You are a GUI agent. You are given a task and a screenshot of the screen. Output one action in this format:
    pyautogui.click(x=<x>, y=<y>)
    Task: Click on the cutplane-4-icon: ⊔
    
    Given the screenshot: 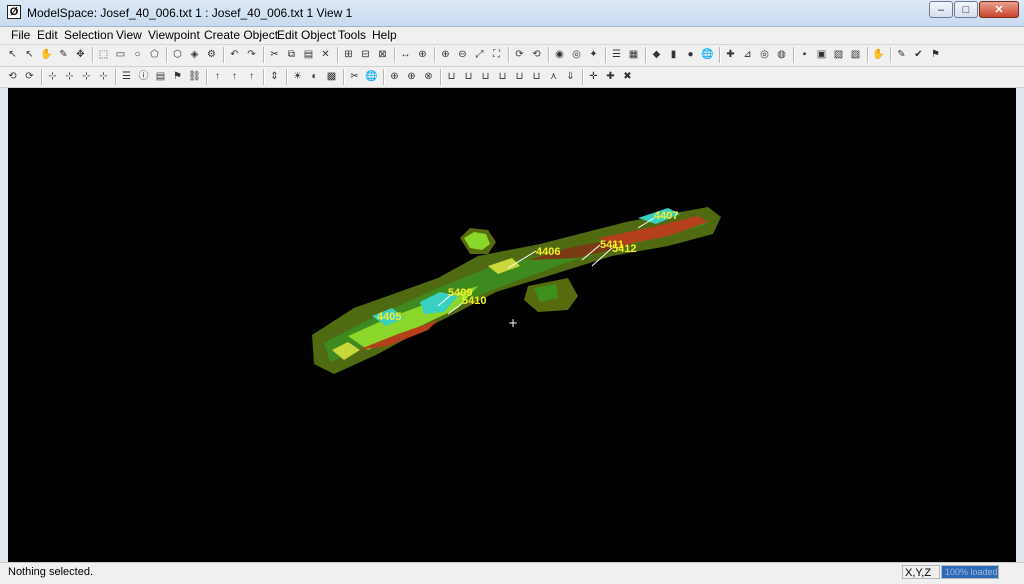 What is the action you would take?
    pyautogui.click(x=502, y=76)
    